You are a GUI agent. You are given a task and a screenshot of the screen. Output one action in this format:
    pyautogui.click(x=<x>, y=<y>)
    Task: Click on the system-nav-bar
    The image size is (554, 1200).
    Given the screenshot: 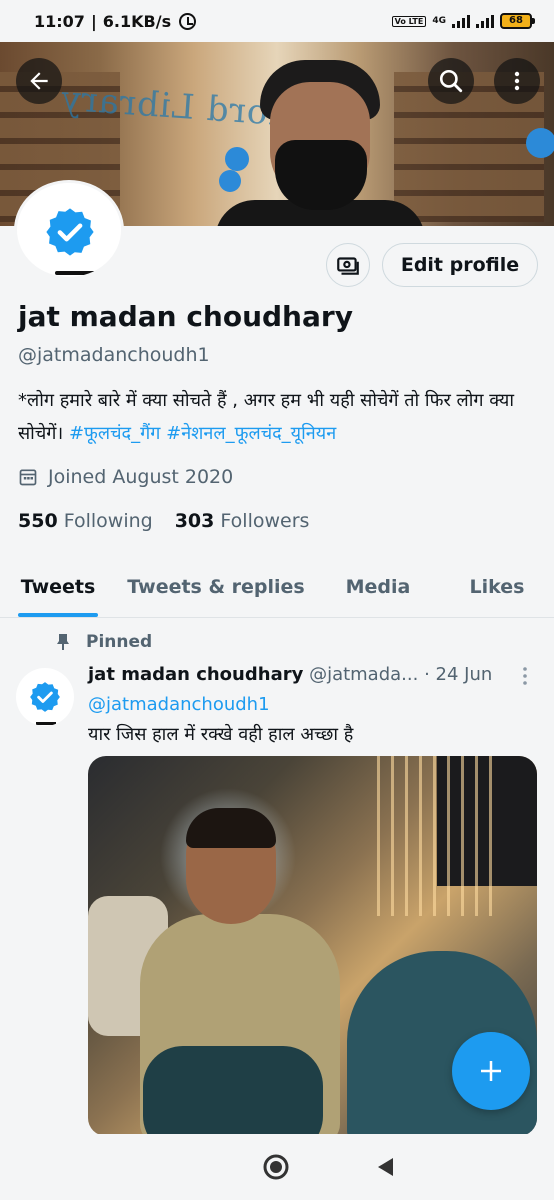 What is the action you would take?
    pyautogui.click(x=277, y=1167)
    